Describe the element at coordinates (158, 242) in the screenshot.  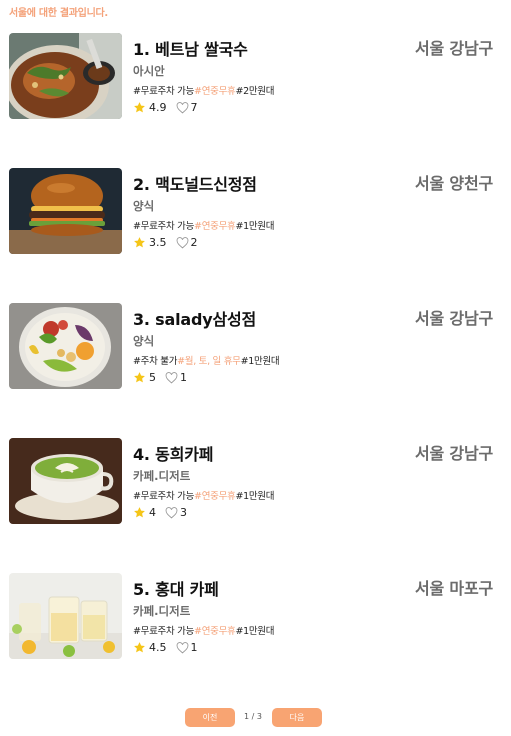
I see `rating-value: 3.5` at that location.